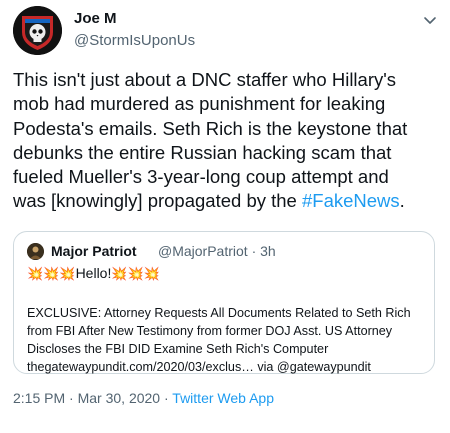  I want to click on tweet-date: Mar 30, 2020, so click(119, 398).